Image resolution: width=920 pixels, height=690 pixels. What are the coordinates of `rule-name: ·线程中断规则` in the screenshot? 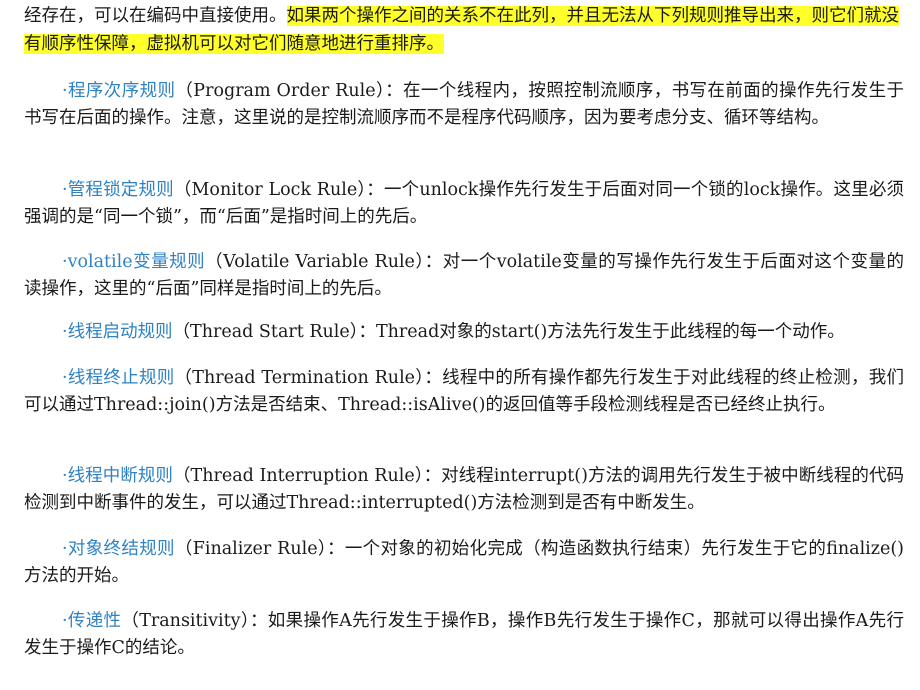 It's located at (117, 476).